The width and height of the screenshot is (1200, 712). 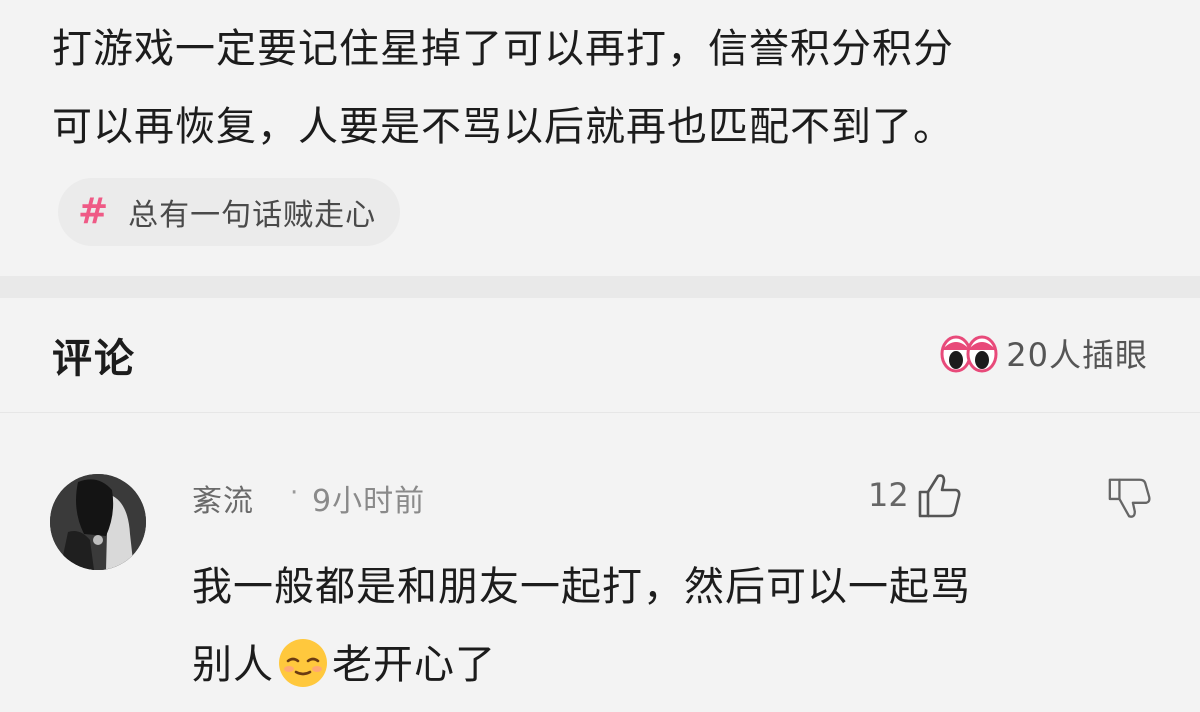 I want to click on avatar-image, so click(x=98, y=522).